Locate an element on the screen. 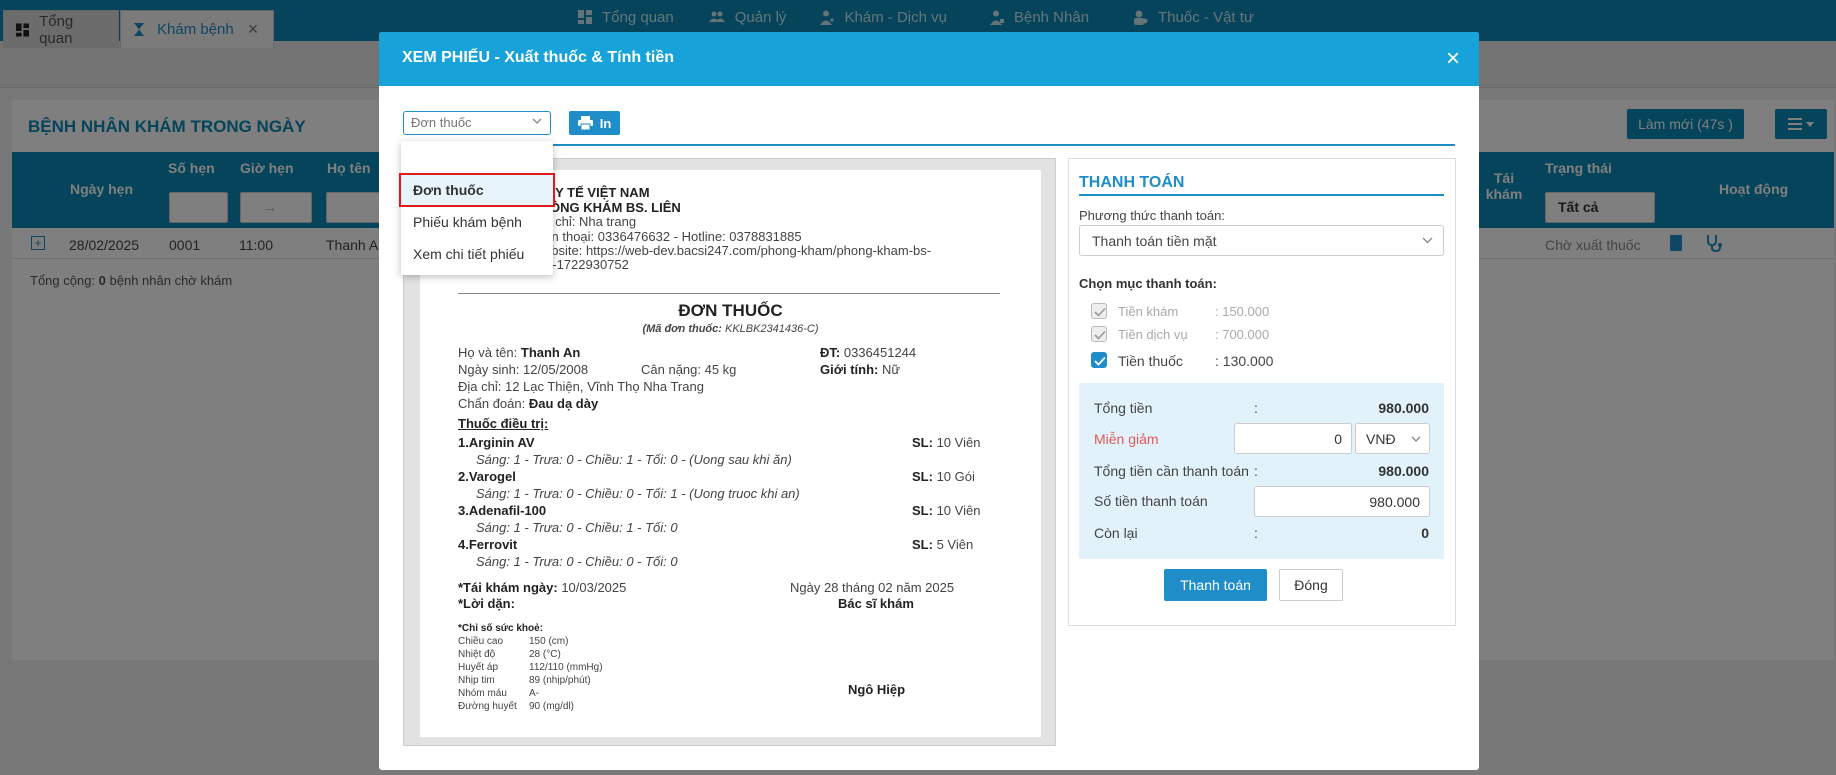 This screenshot has width=1836, height=775. document-divider is located at coordinates (729, 293).